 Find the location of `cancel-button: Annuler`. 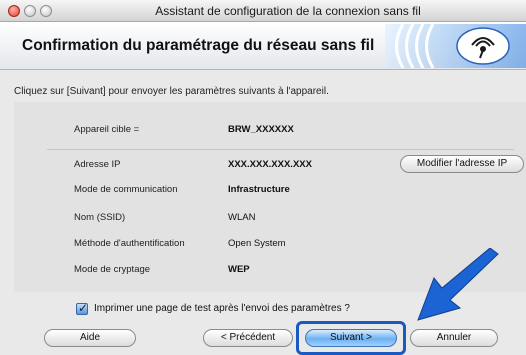

cancel-button: Annuler is located at coordinates (454, 338).